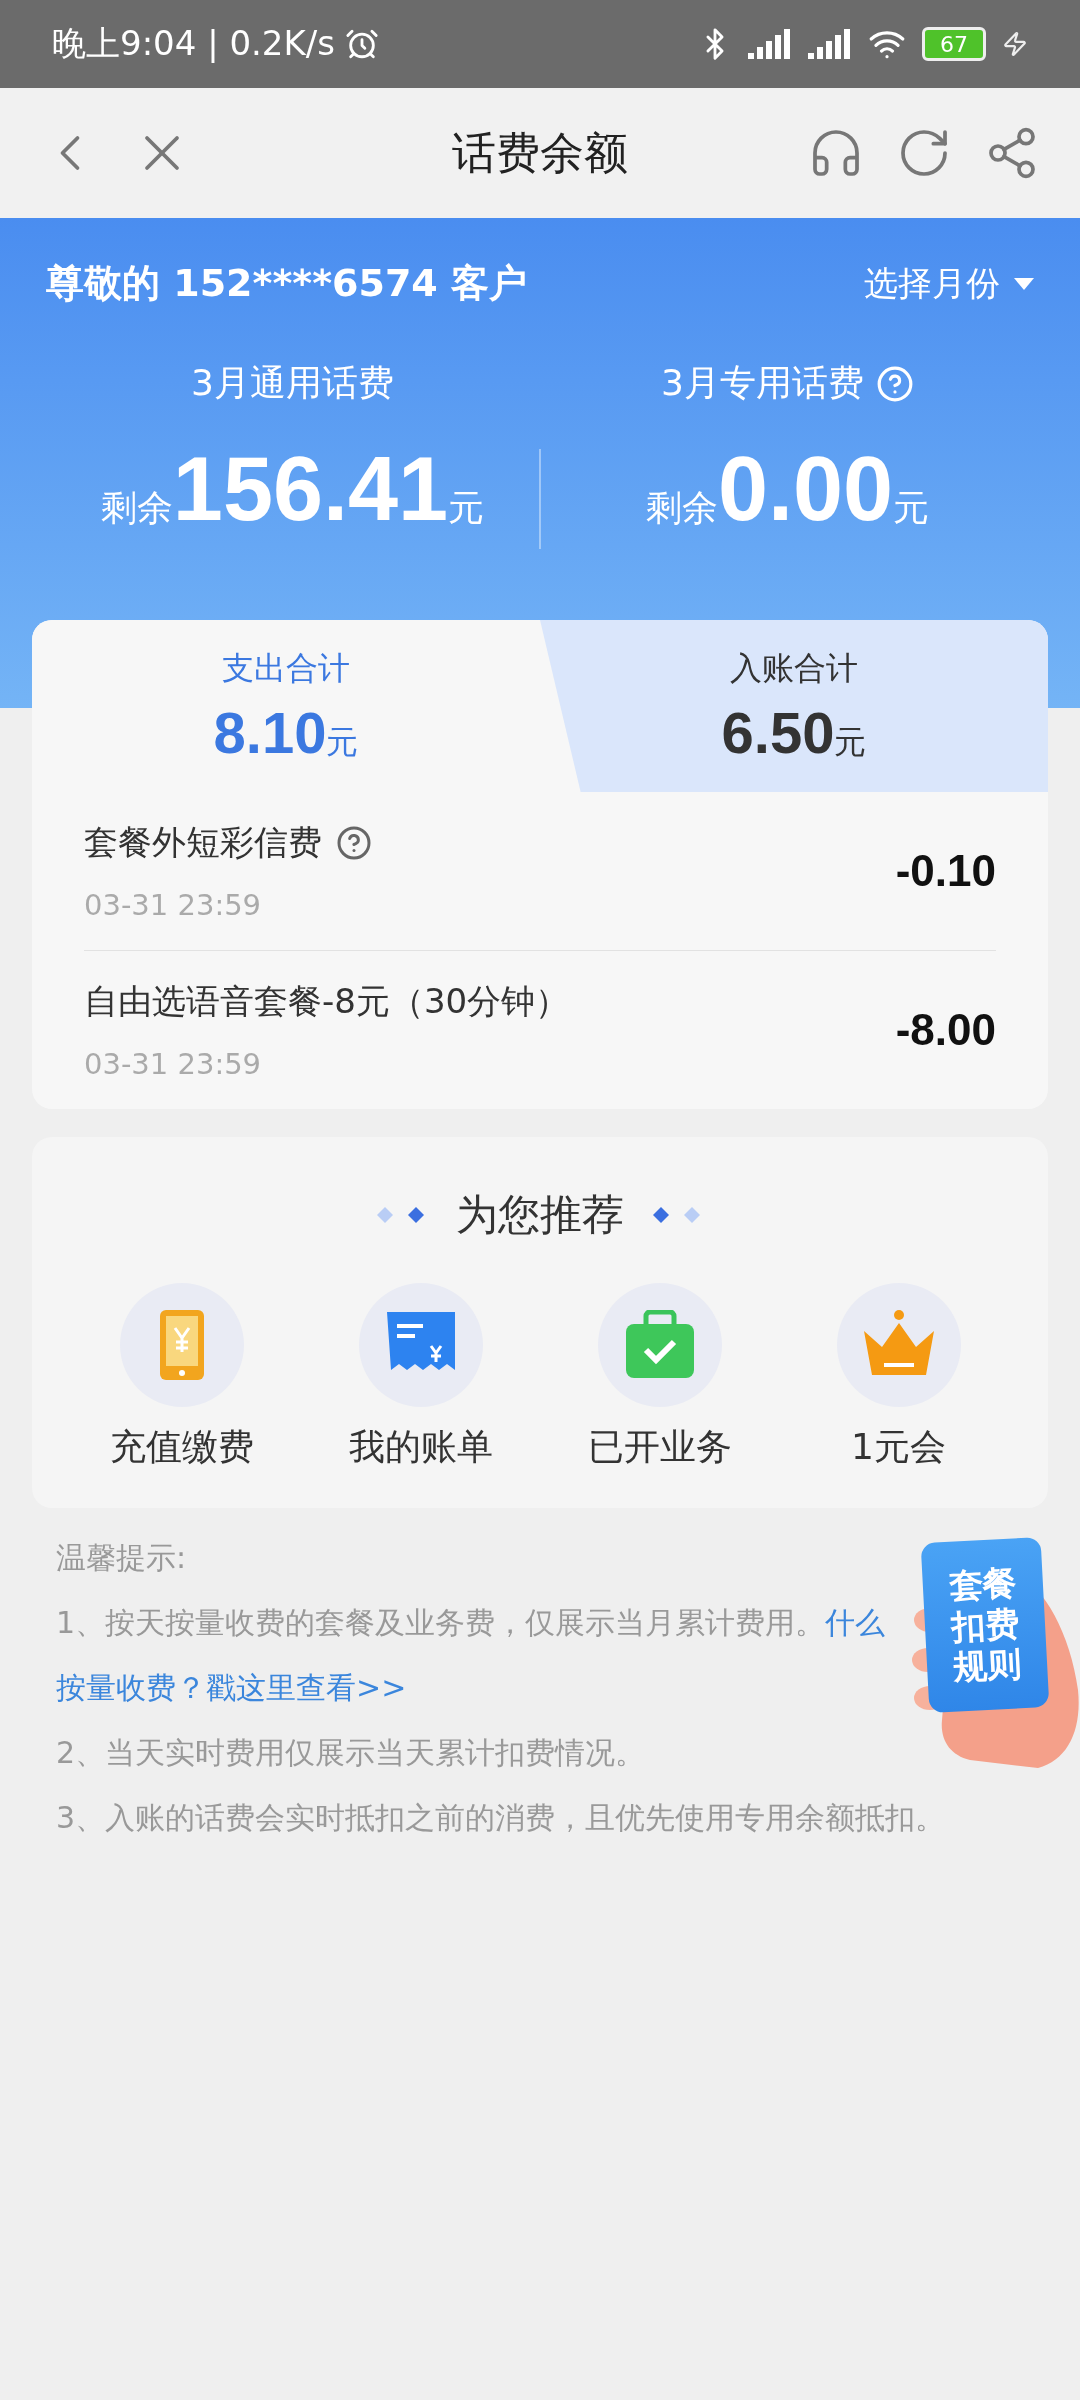 Image resolution: width=1080 pixels, height=2400 pixels. Describe the element at coordinates (292, 383) in the screenshot. I see `balance-label: 3月通用话费` at that location.